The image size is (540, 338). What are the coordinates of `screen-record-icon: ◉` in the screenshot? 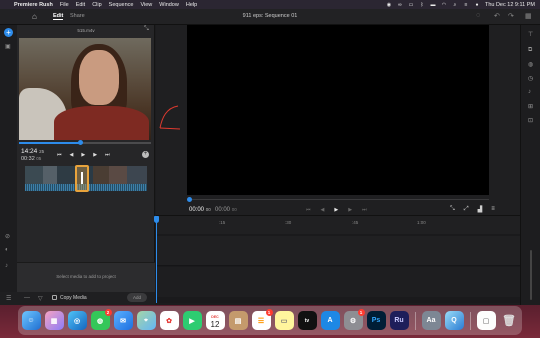 It's located at (389, 5).